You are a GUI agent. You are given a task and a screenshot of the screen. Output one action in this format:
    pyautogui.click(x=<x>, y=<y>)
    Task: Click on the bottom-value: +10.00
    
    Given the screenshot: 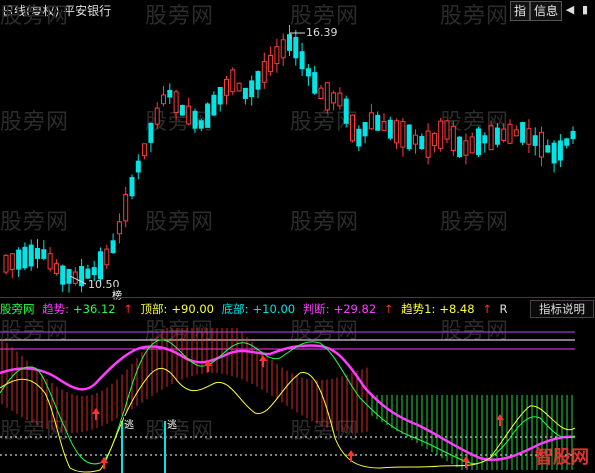 What is the action you would take?
    pyautogui.click(x=274, y=309)
    